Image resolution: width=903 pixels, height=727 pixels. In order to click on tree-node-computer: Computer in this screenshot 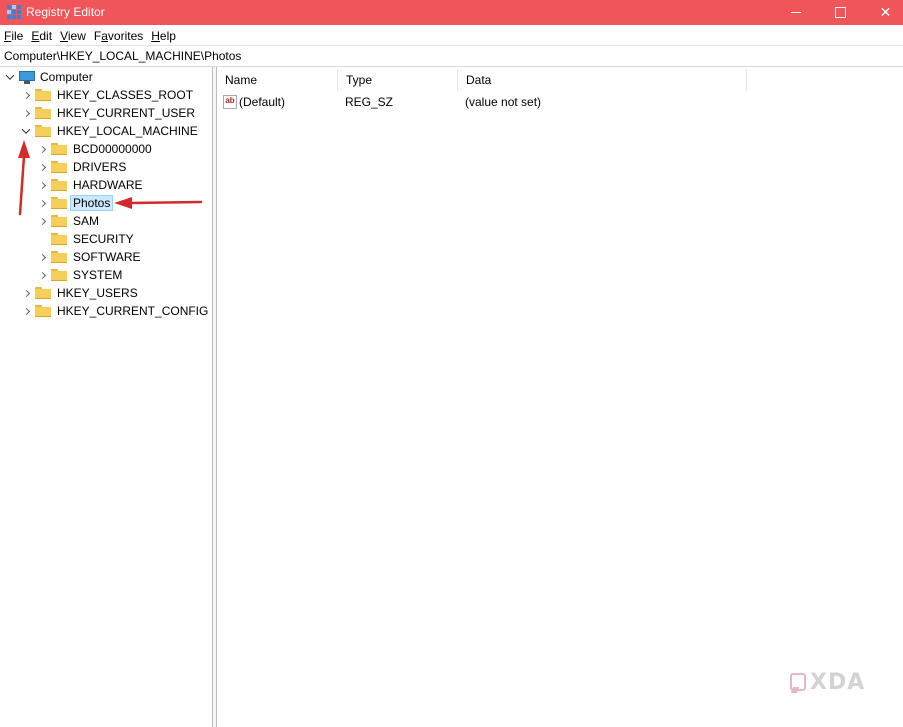, I will do `click(49, 77)`.